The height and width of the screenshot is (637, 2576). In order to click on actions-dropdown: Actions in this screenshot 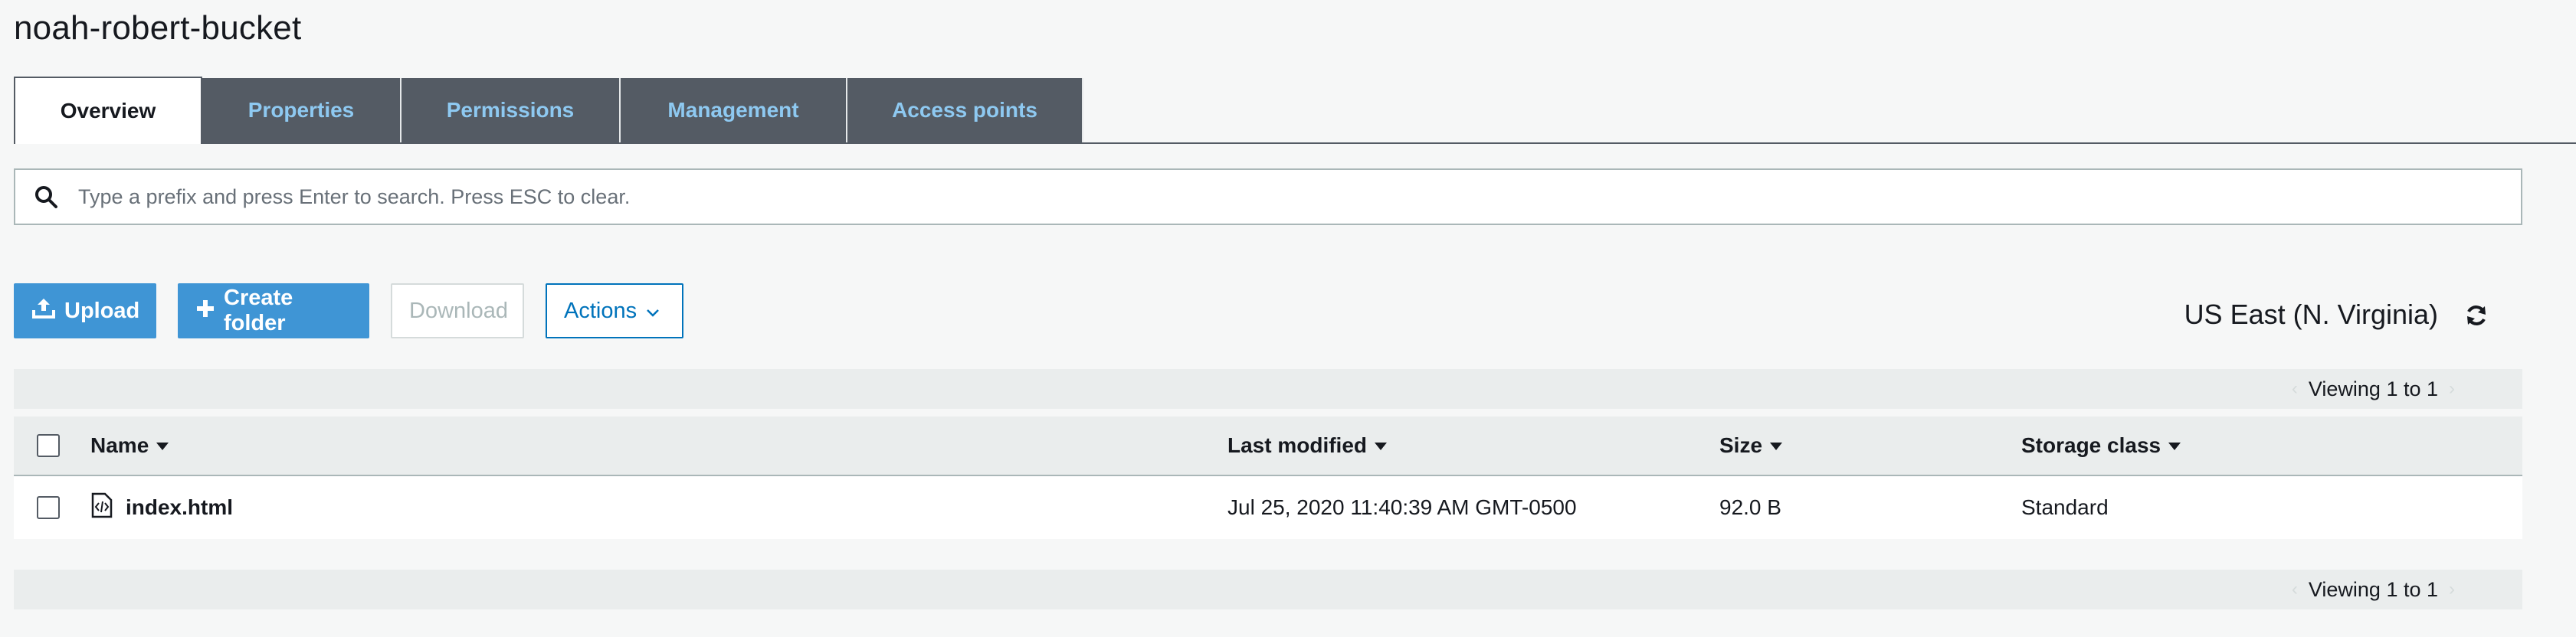, I will do `click(615, 310)`.